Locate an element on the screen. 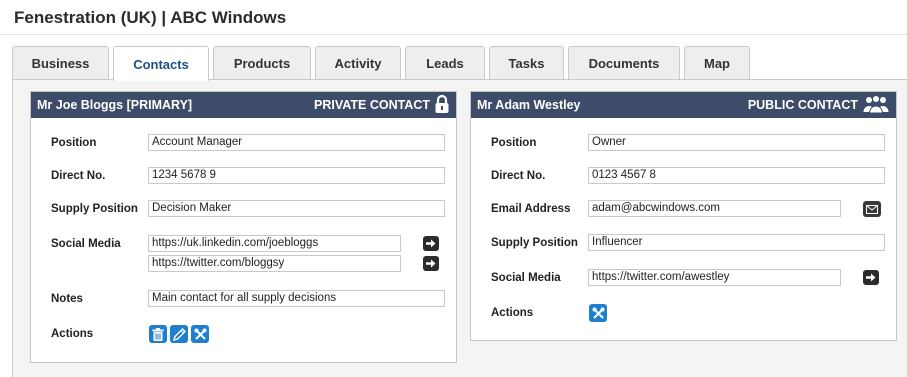  tab-tasks: Tasks is located at coordinates (526, 63).